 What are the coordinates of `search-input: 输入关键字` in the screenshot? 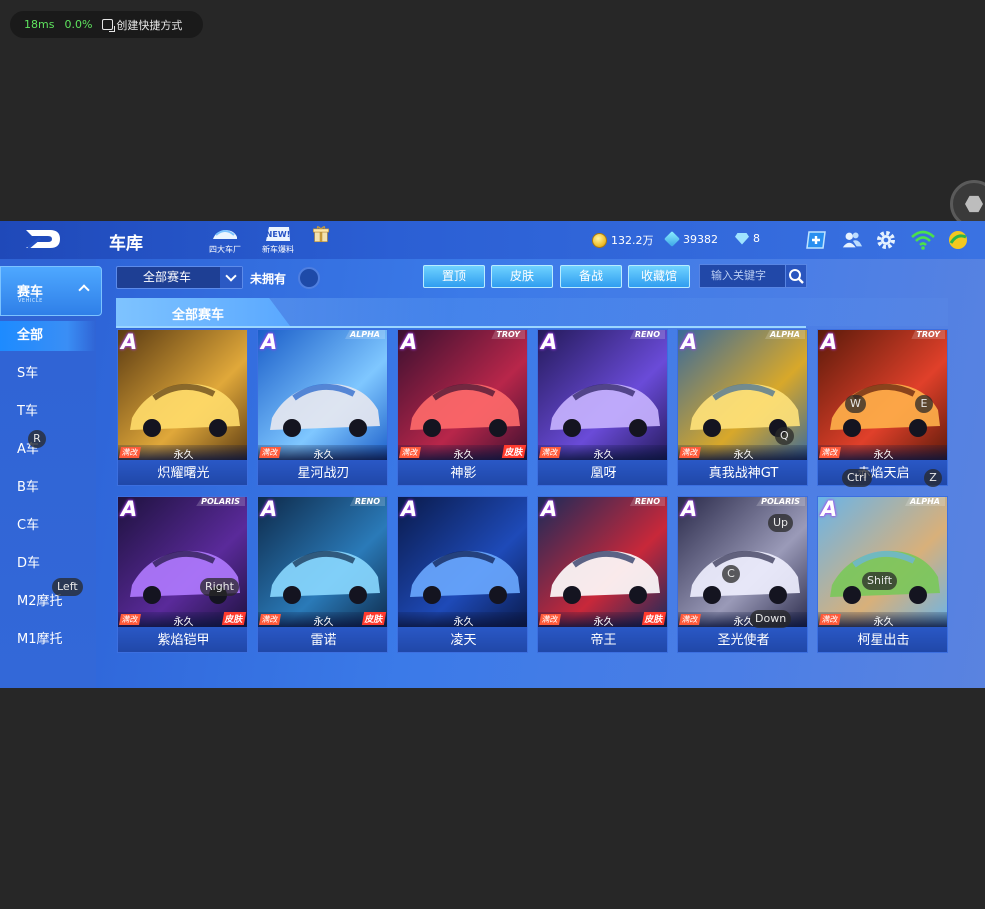 It's located at (742, 276).